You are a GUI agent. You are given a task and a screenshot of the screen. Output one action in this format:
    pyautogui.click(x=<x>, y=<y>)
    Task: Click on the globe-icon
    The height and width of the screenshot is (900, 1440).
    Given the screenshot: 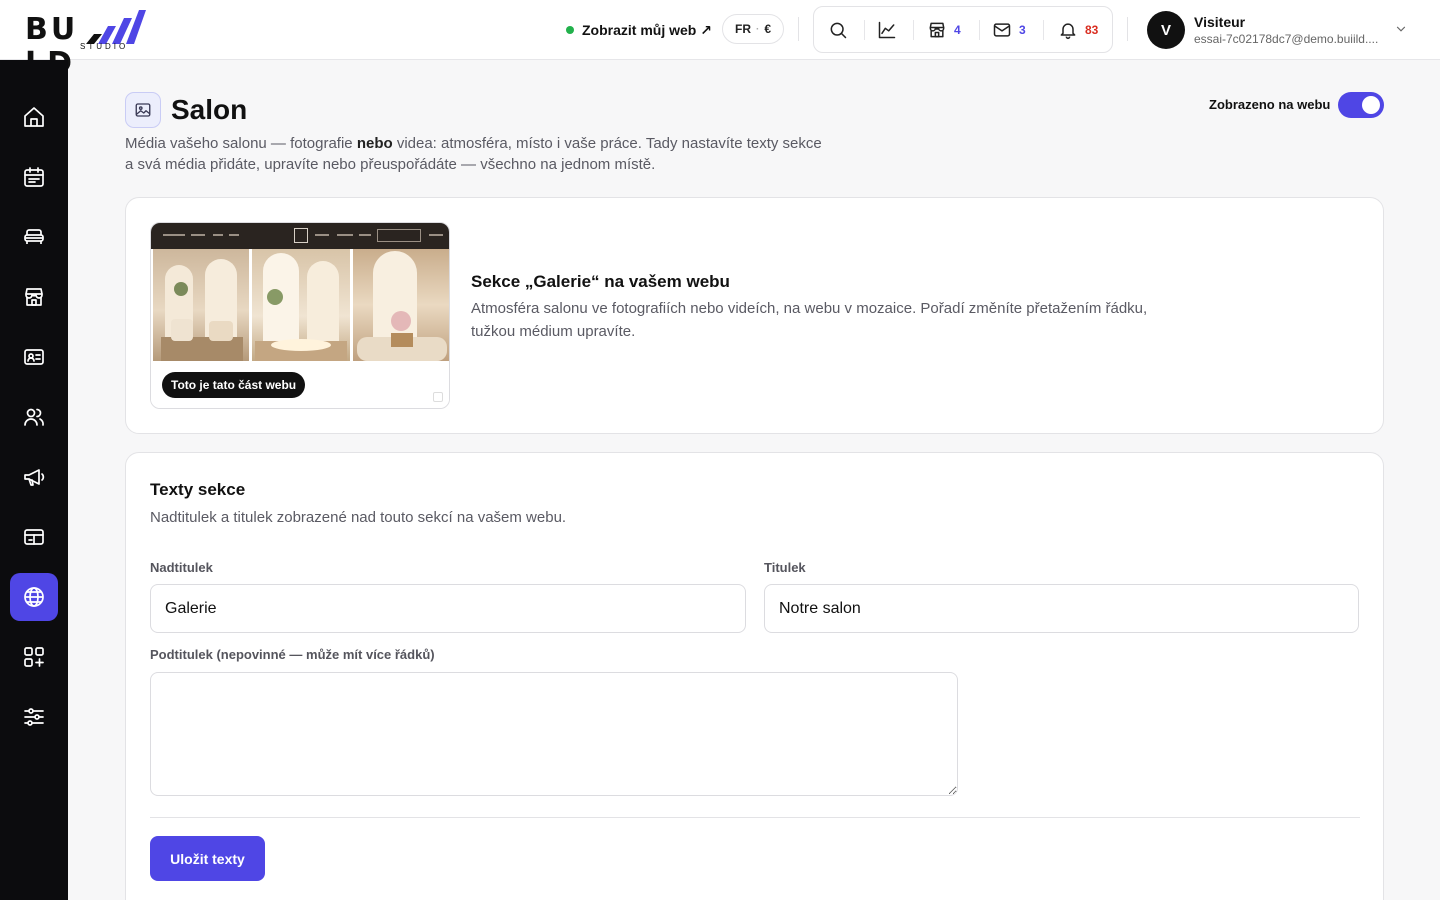 What is the action you would take?
    pyautogui.click(x=34, y=597)
    